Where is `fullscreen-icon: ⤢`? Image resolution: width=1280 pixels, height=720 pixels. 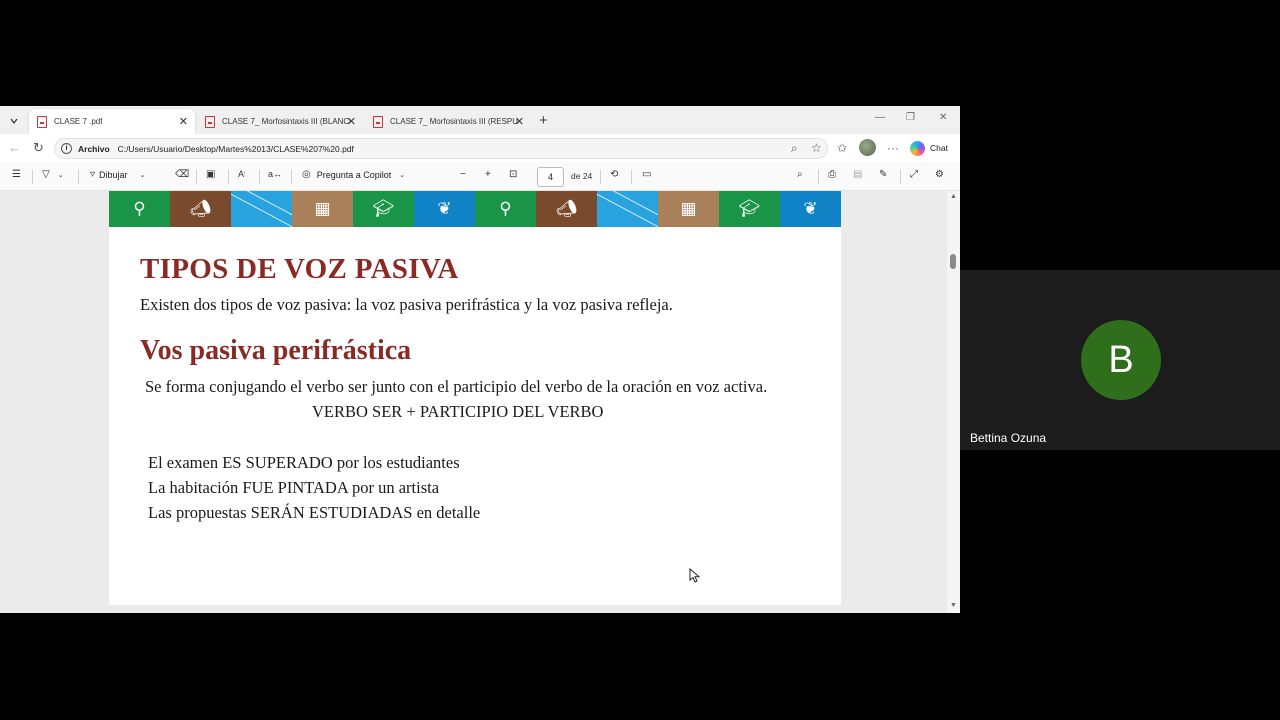
fullscreen-icon: ⤢ is located at coordinates (914, 174).